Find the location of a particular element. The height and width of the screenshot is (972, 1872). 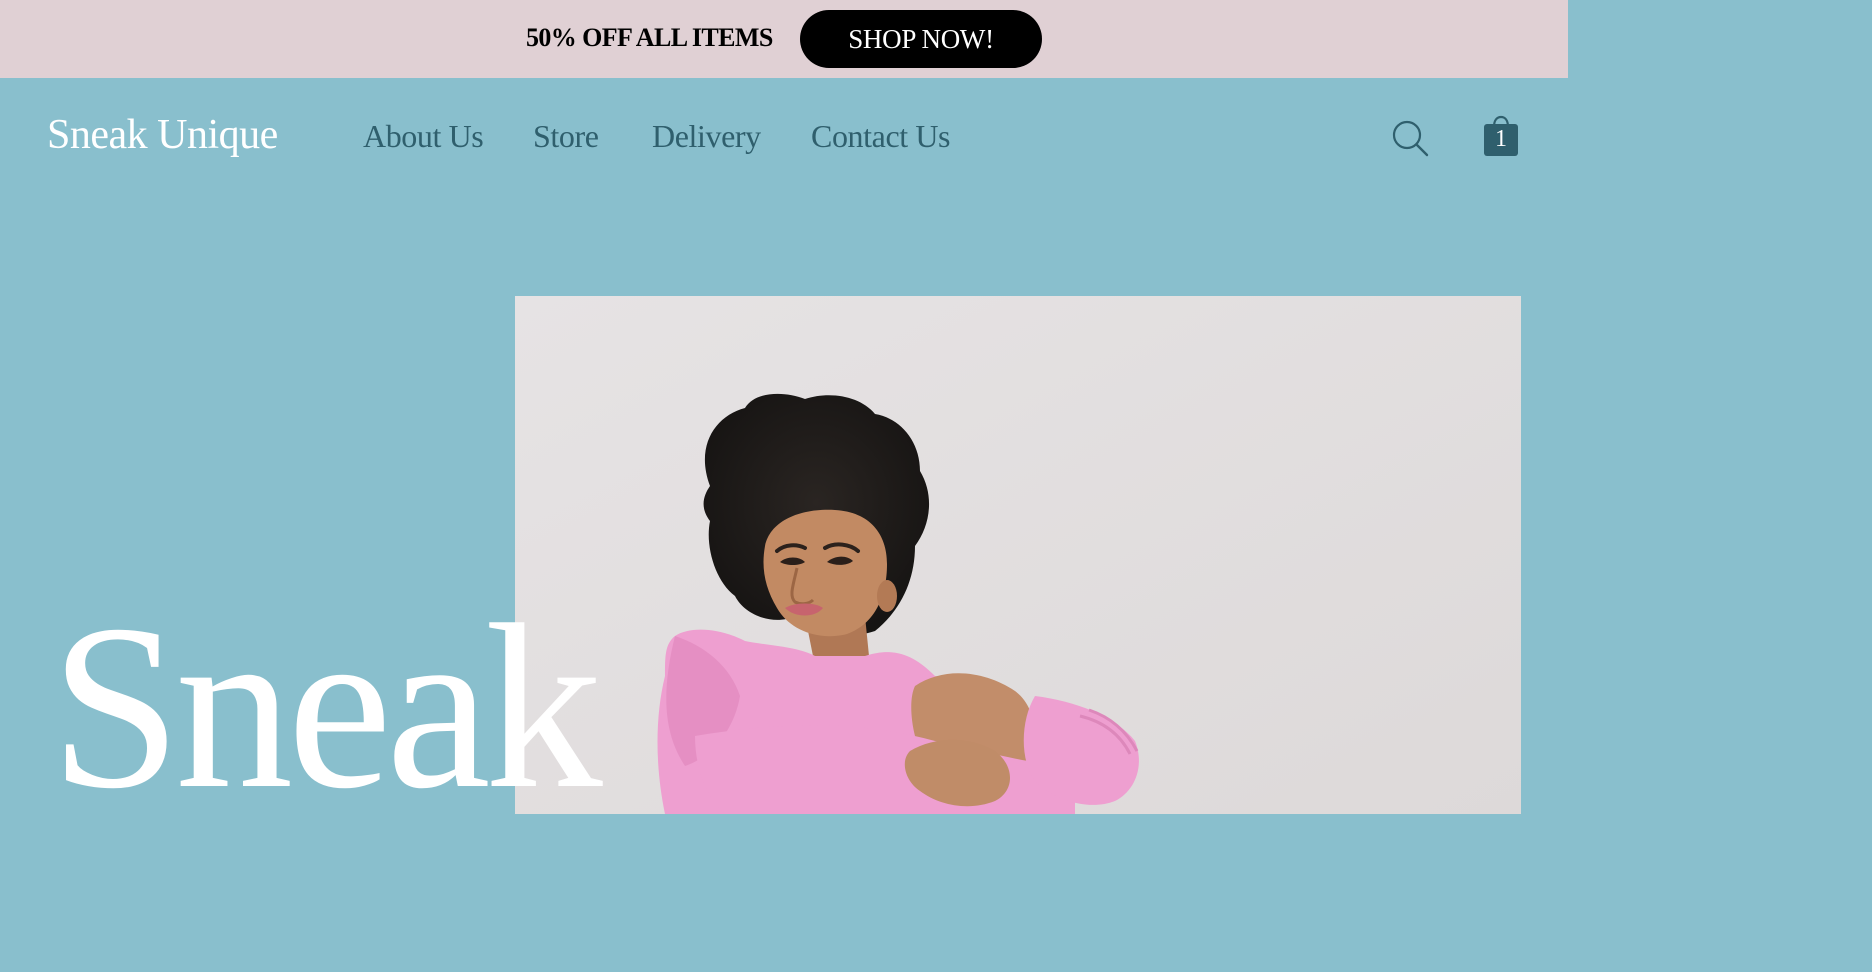

search-button is located at coordinates (1410, 138).